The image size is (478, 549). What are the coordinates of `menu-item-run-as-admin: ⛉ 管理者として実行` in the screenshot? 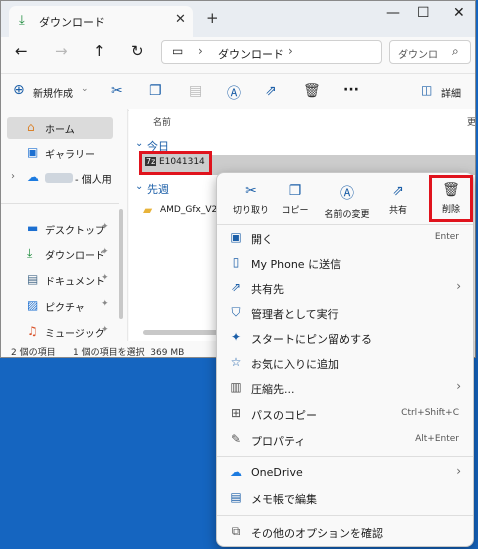 It's located at (346, 313).